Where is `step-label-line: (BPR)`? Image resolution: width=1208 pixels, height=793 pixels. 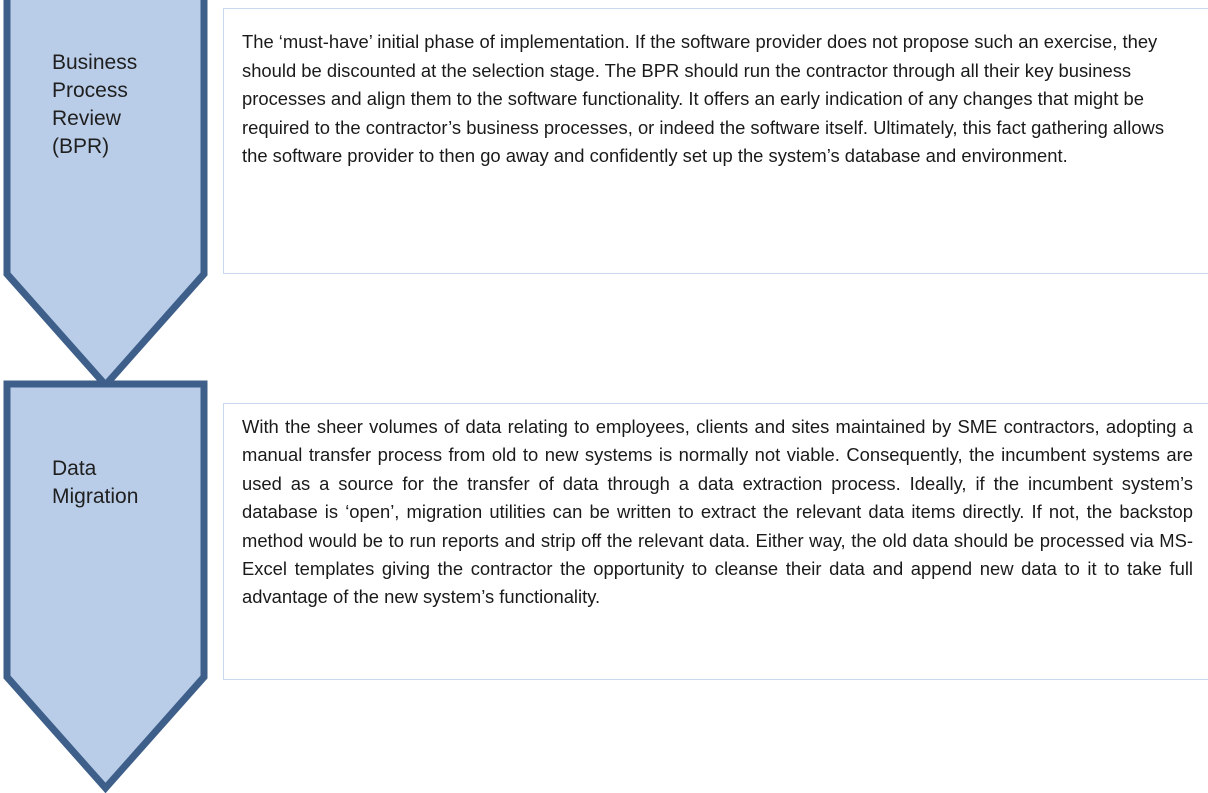
step-label-line: (BPR) is located at coordinates (81, 146).